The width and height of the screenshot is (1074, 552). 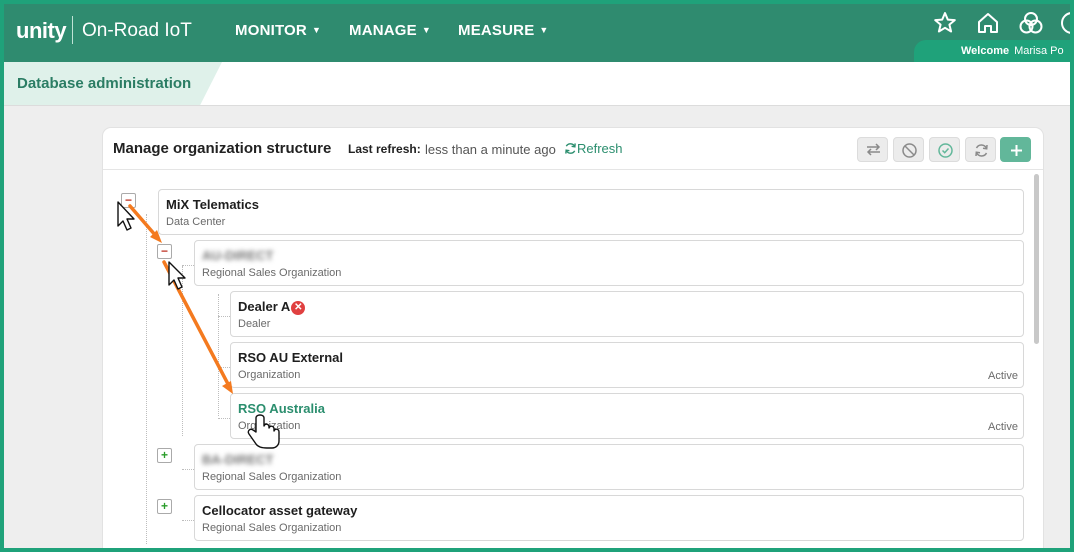 I want to click on tree-node-rso-au-external: RSO AU External Organization Active, so click(x=627, y=365).